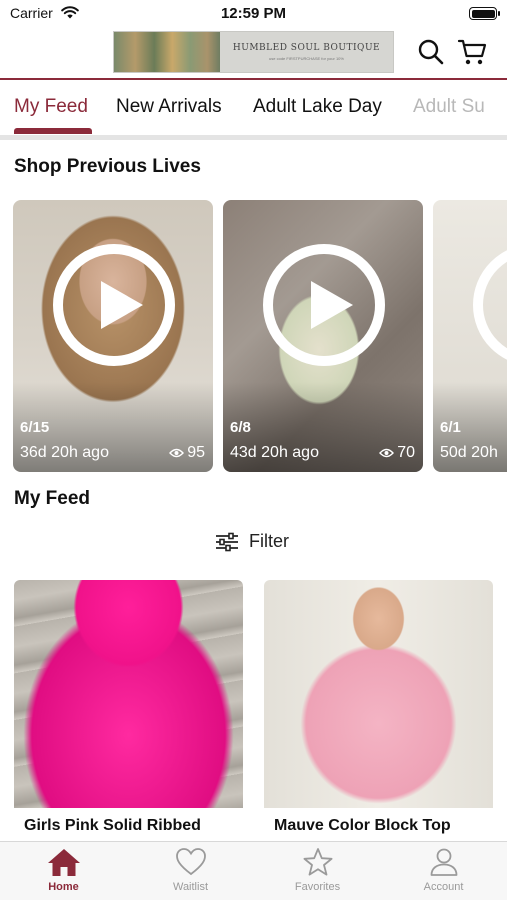  Describe the element at coordinates (64, 452) in the screenshot. I see `live-time-ago: 36d 20h ago` at that location.